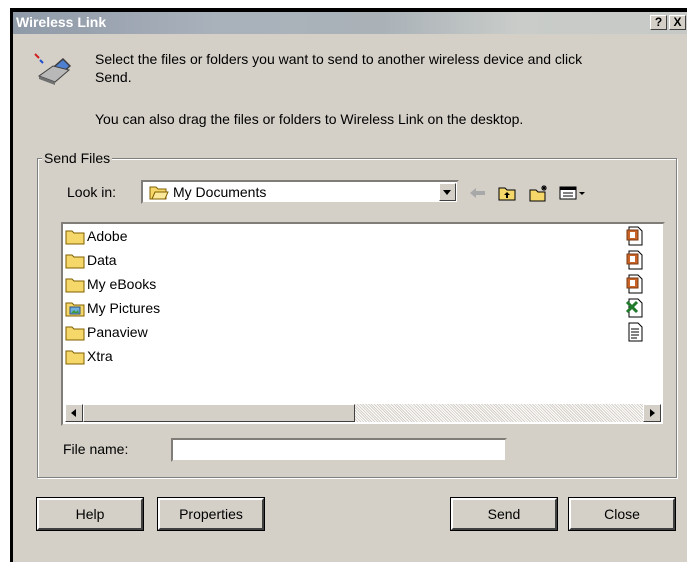  Describe the element at coordinates (107, 236) in the screenshot. I see `list-item-label: Adobe` at that location.